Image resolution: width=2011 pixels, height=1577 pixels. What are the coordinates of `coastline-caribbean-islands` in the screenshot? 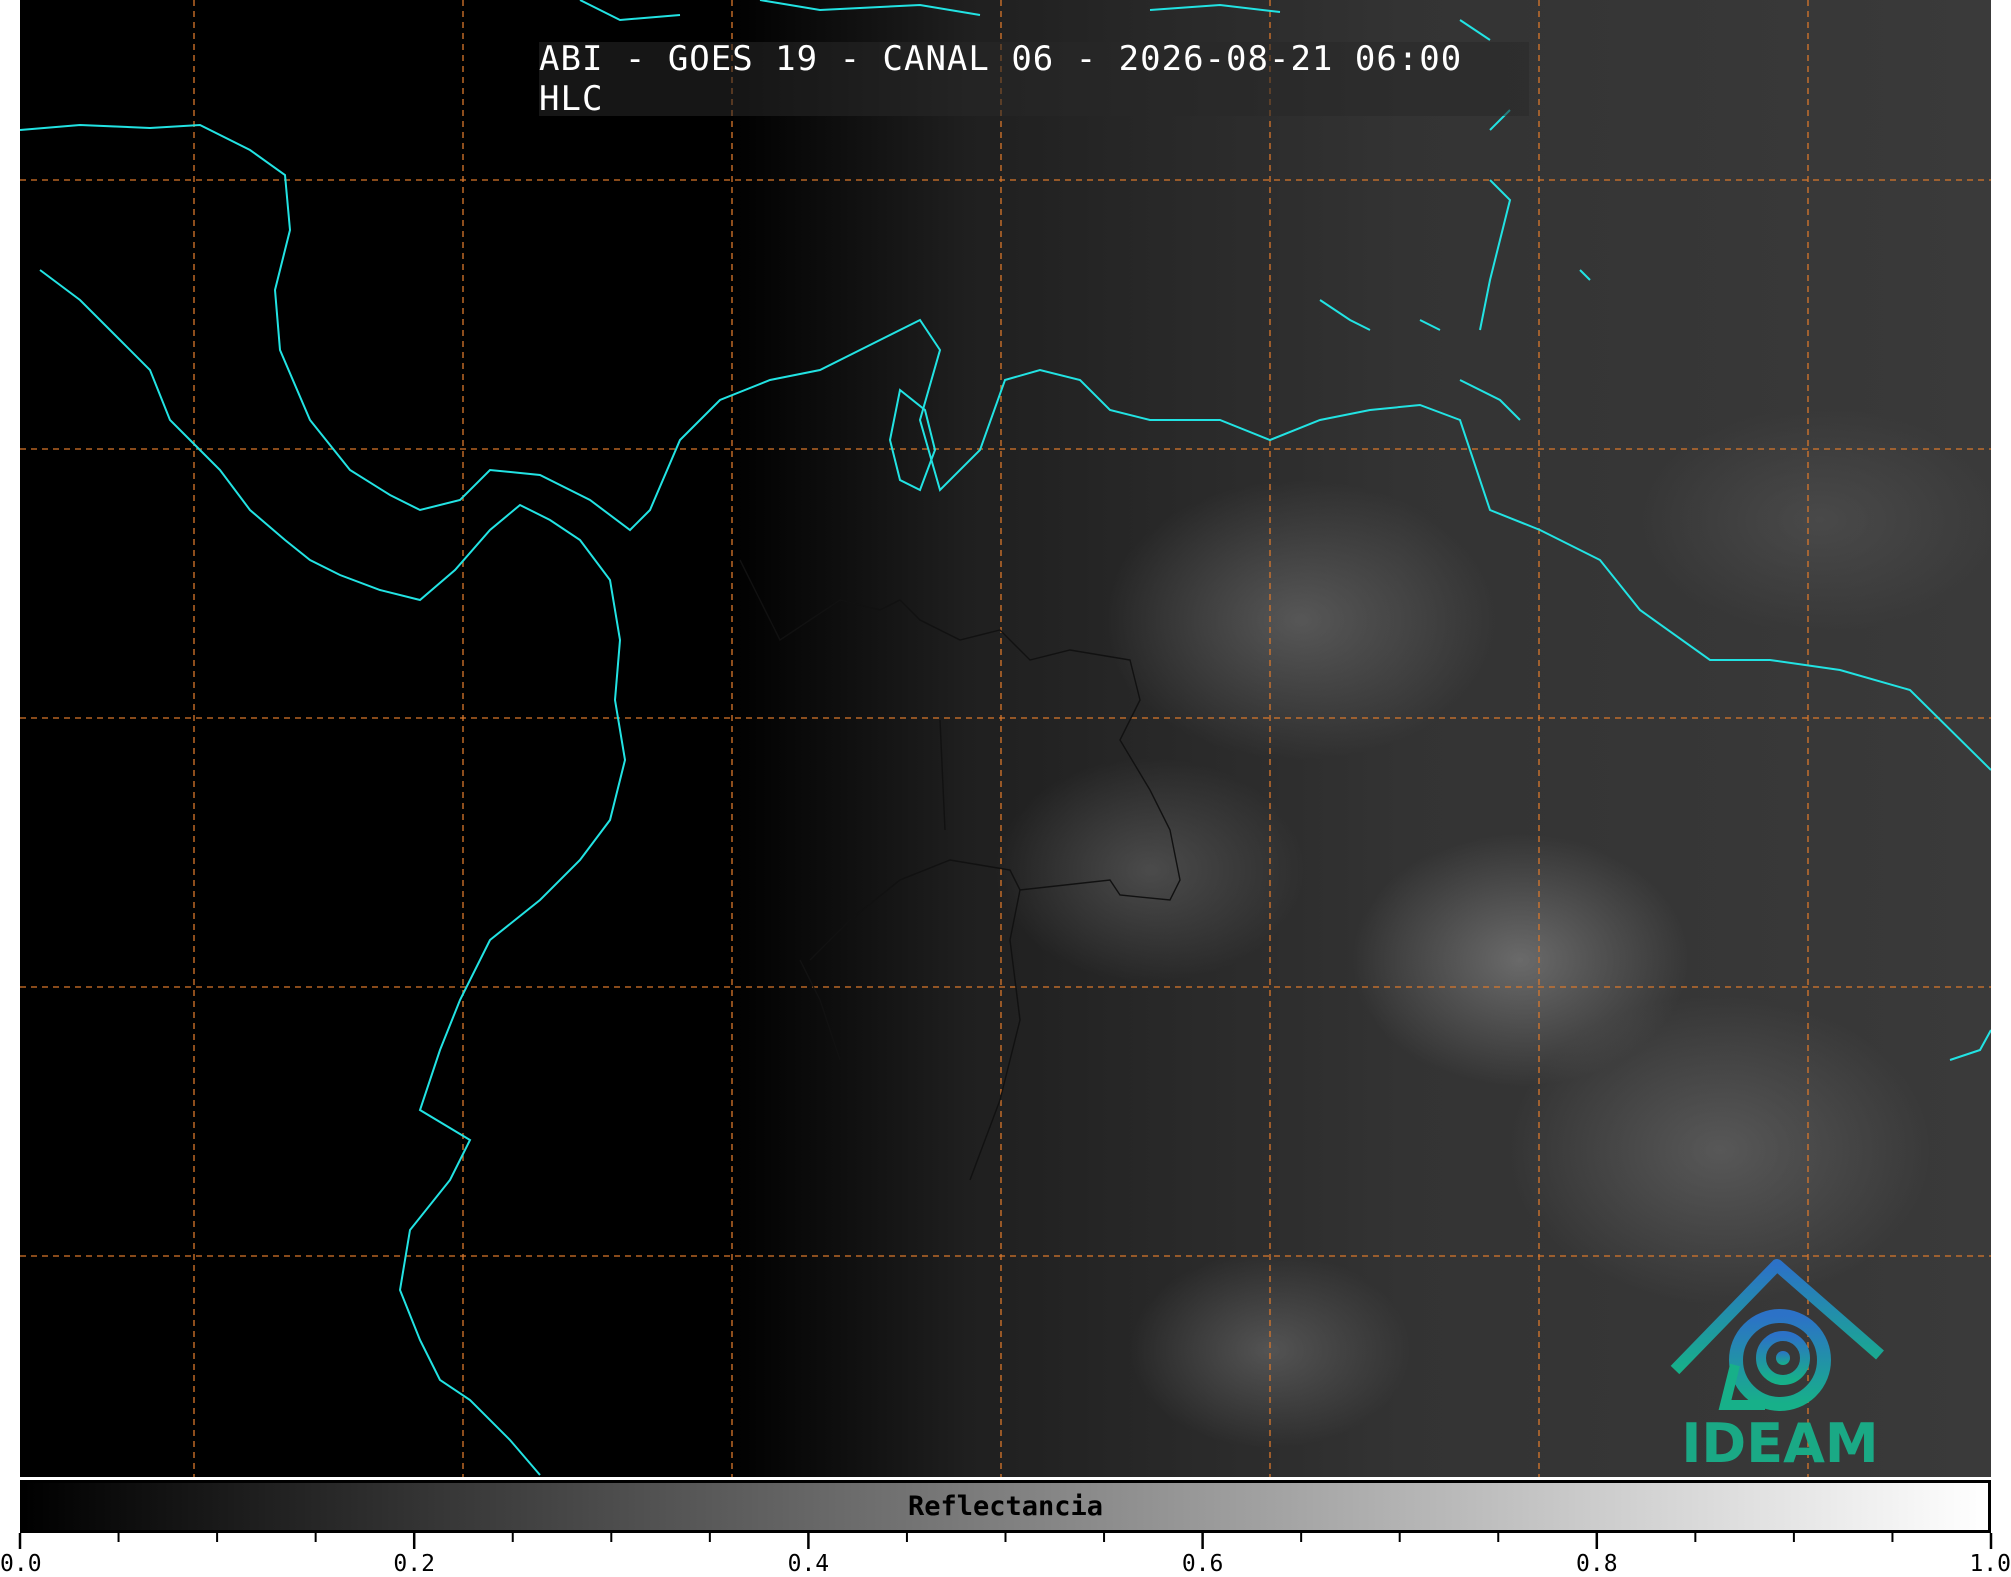 It's located at (1455, 265).